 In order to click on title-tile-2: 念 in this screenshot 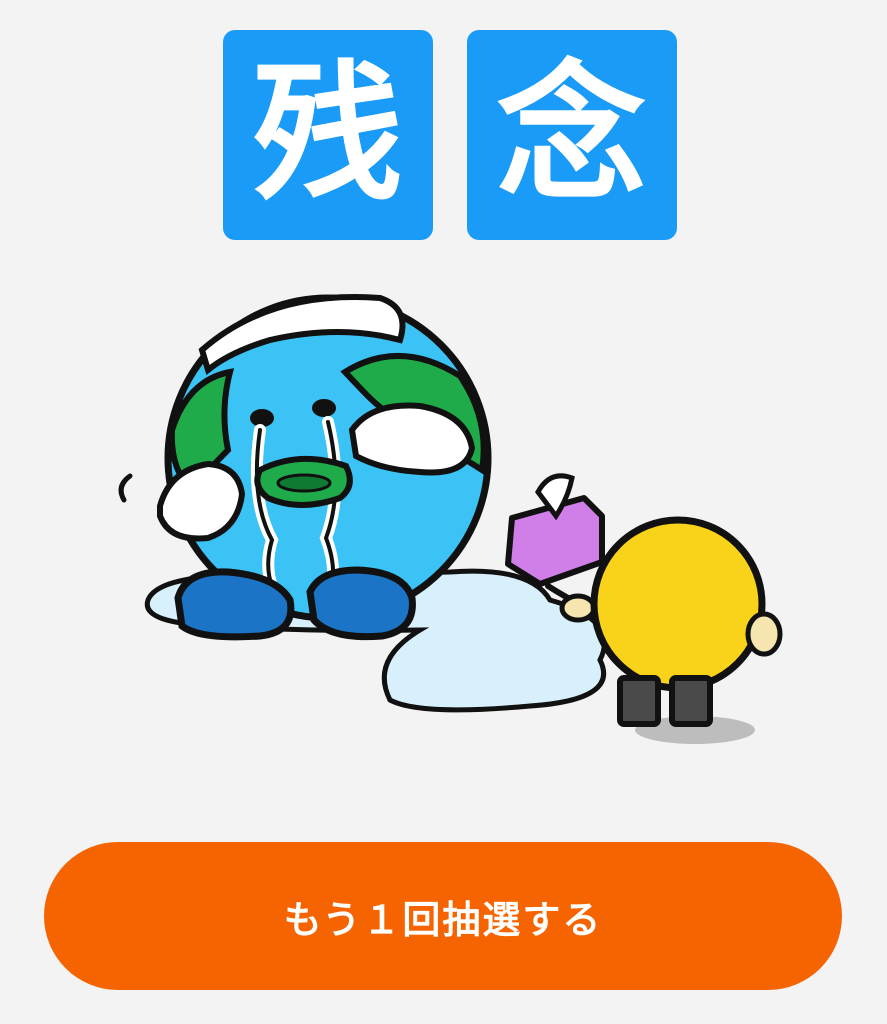, I will do `click(571, 135)`.